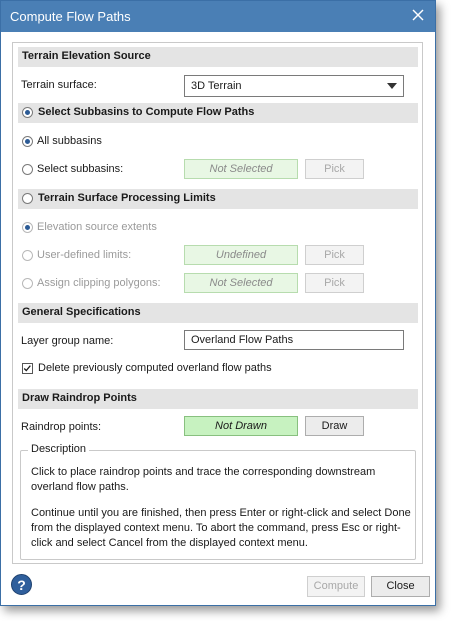  What do you see at coordinates (334, 426) in the screenshot?
I see `draw-button: Draw` at bounding box center [334, 426].